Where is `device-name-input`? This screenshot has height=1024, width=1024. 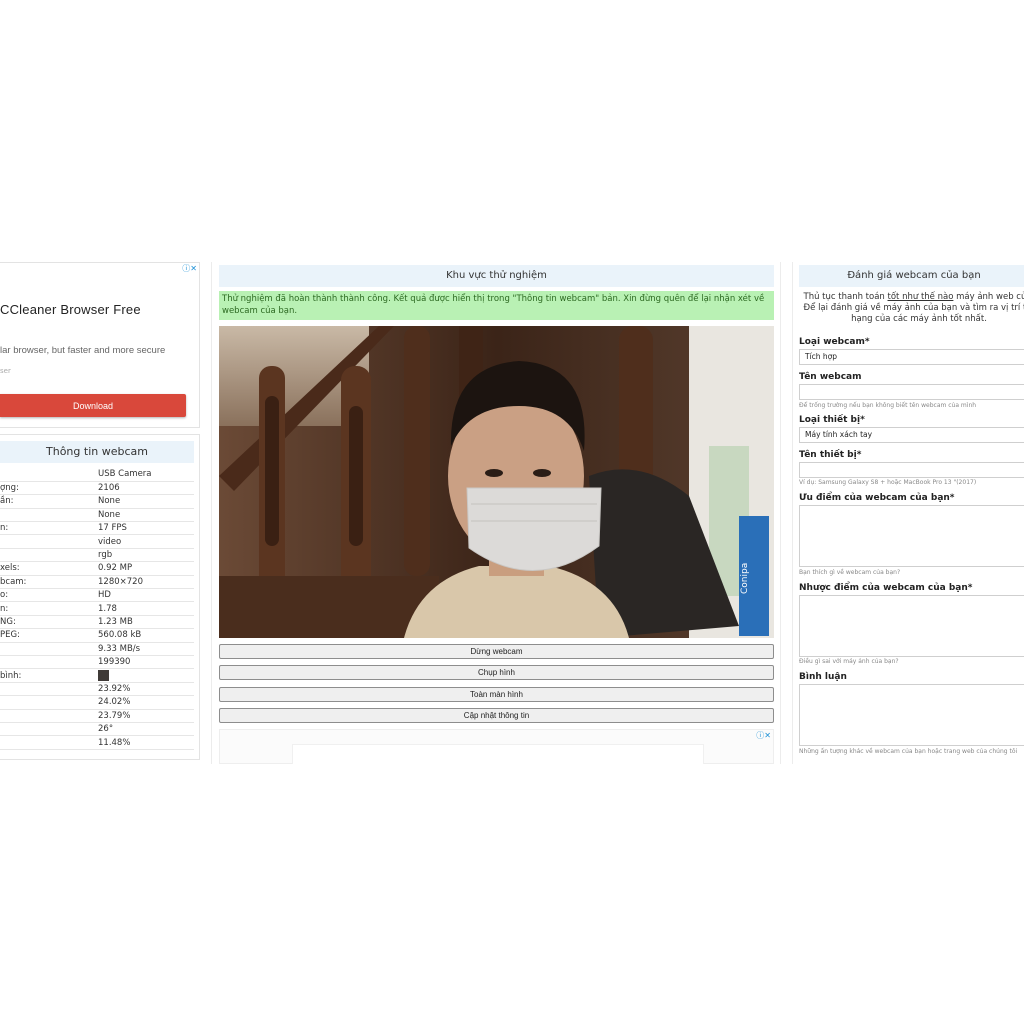
device-name-input is located at coordinates (911, 470).